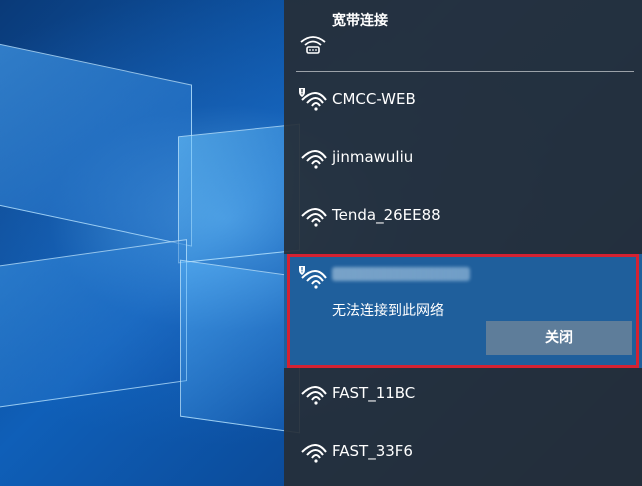  Describe the element at coordinates (374, 99) in the screenshot. I see `network-ssid: CMCC-WEB` at that location.